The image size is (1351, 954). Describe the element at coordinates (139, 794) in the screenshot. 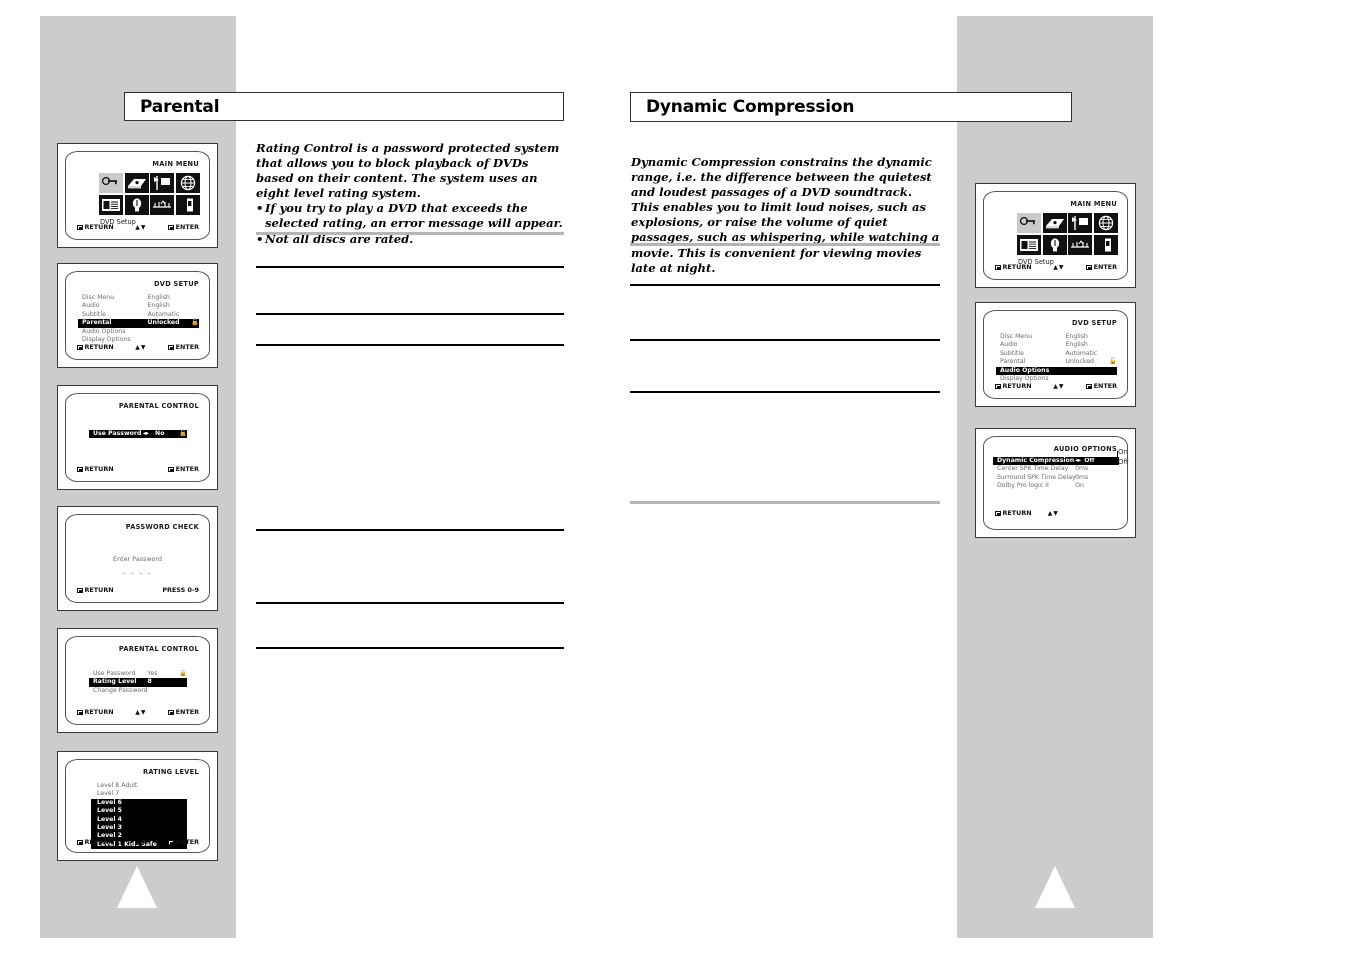

I see `list-item: Level 7` at that location.